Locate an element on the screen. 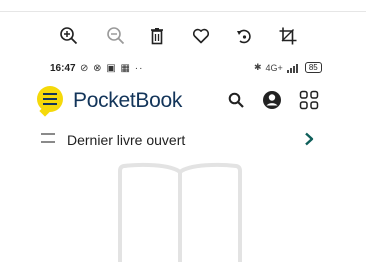  app-logo: PocketBook is located at coordinates (128, 100).